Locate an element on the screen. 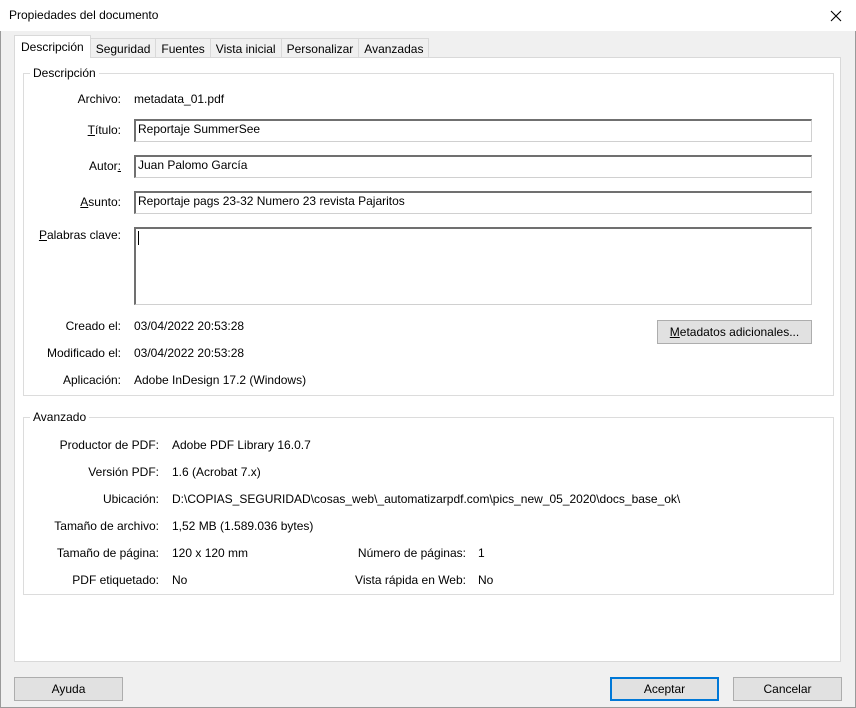 The image size is (856, 708). author-label-pre: Autor is located at coordinates (103, 166).